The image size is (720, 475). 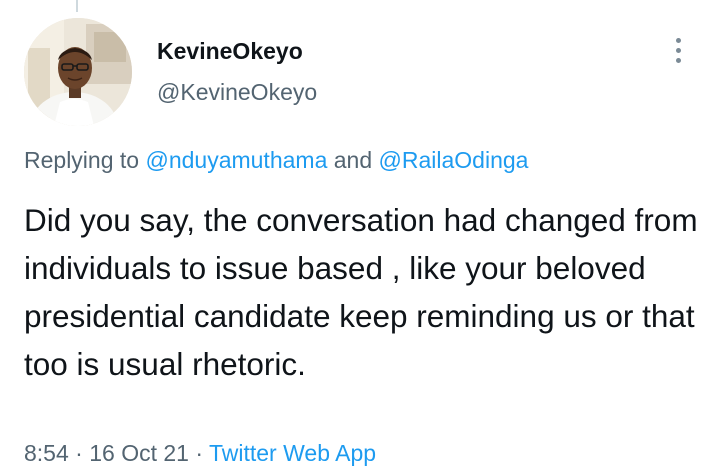 I want to click on mention-link-nduyamuthama: @nduyamuthama, so click(x=236, y=160).